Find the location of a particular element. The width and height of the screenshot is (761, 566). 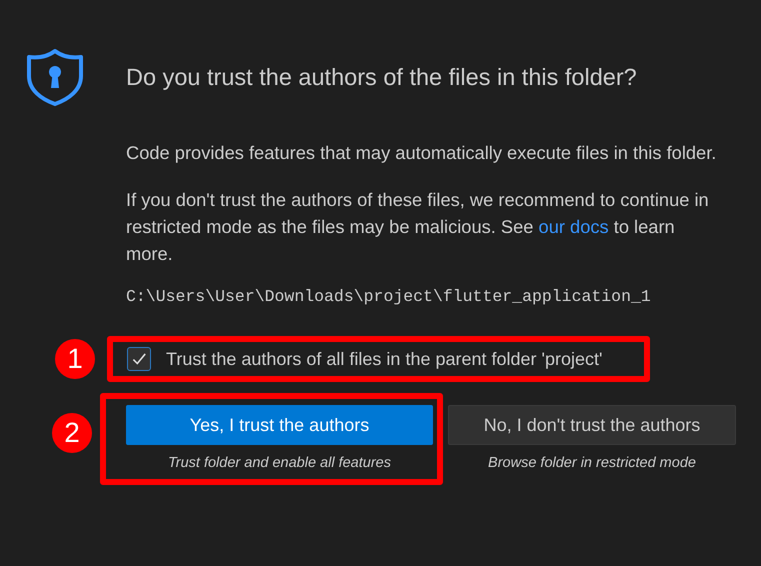

trust-button: Yes, I trust the authors is located at coordinates (279, 425).